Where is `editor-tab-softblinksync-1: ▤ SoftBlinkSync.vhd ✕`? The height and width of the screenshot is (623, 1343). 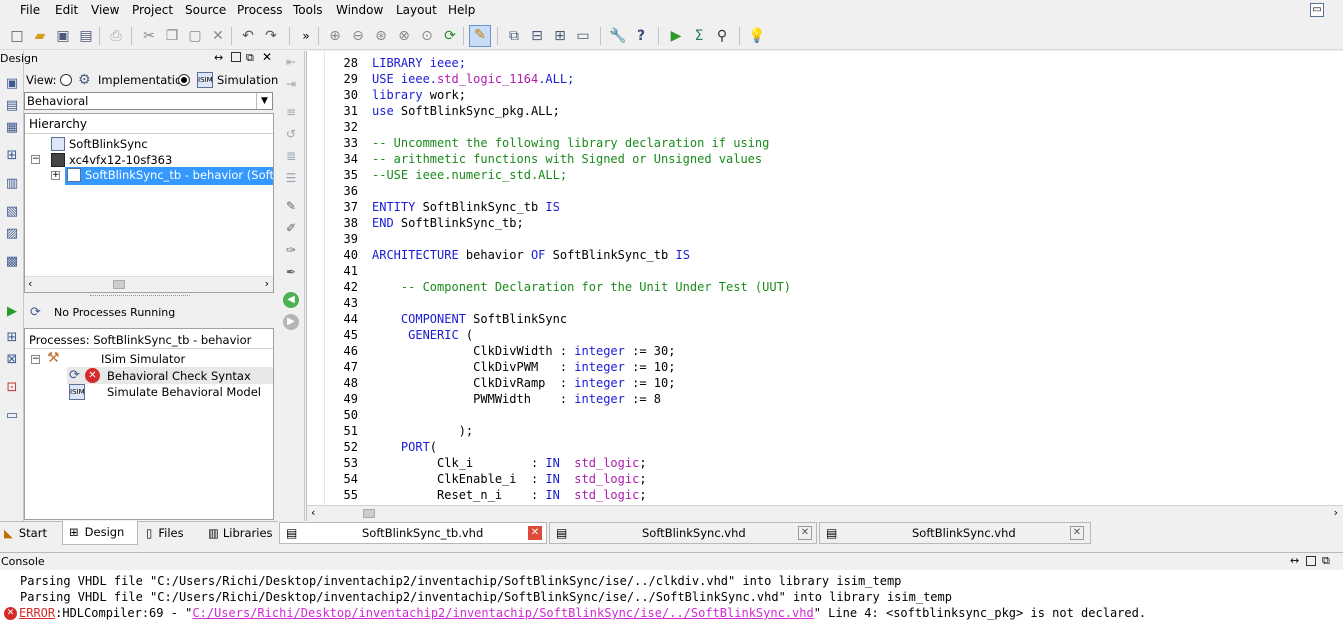
editor-tab-softblinksync-1: ▤ SoftBlinkSync.vhd ✕ is located at coordinates (683, 533).